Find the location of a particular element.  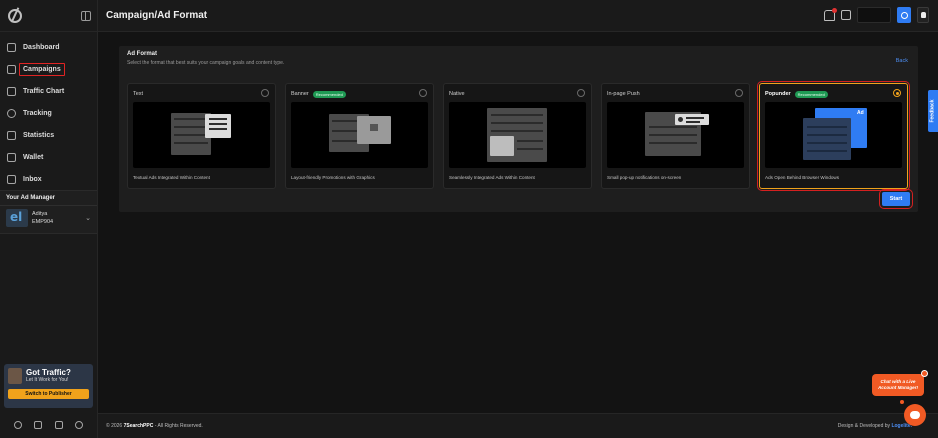

chat-prompt-text: Chat with a Live Account Manager! is located at coordinates (898, 384).